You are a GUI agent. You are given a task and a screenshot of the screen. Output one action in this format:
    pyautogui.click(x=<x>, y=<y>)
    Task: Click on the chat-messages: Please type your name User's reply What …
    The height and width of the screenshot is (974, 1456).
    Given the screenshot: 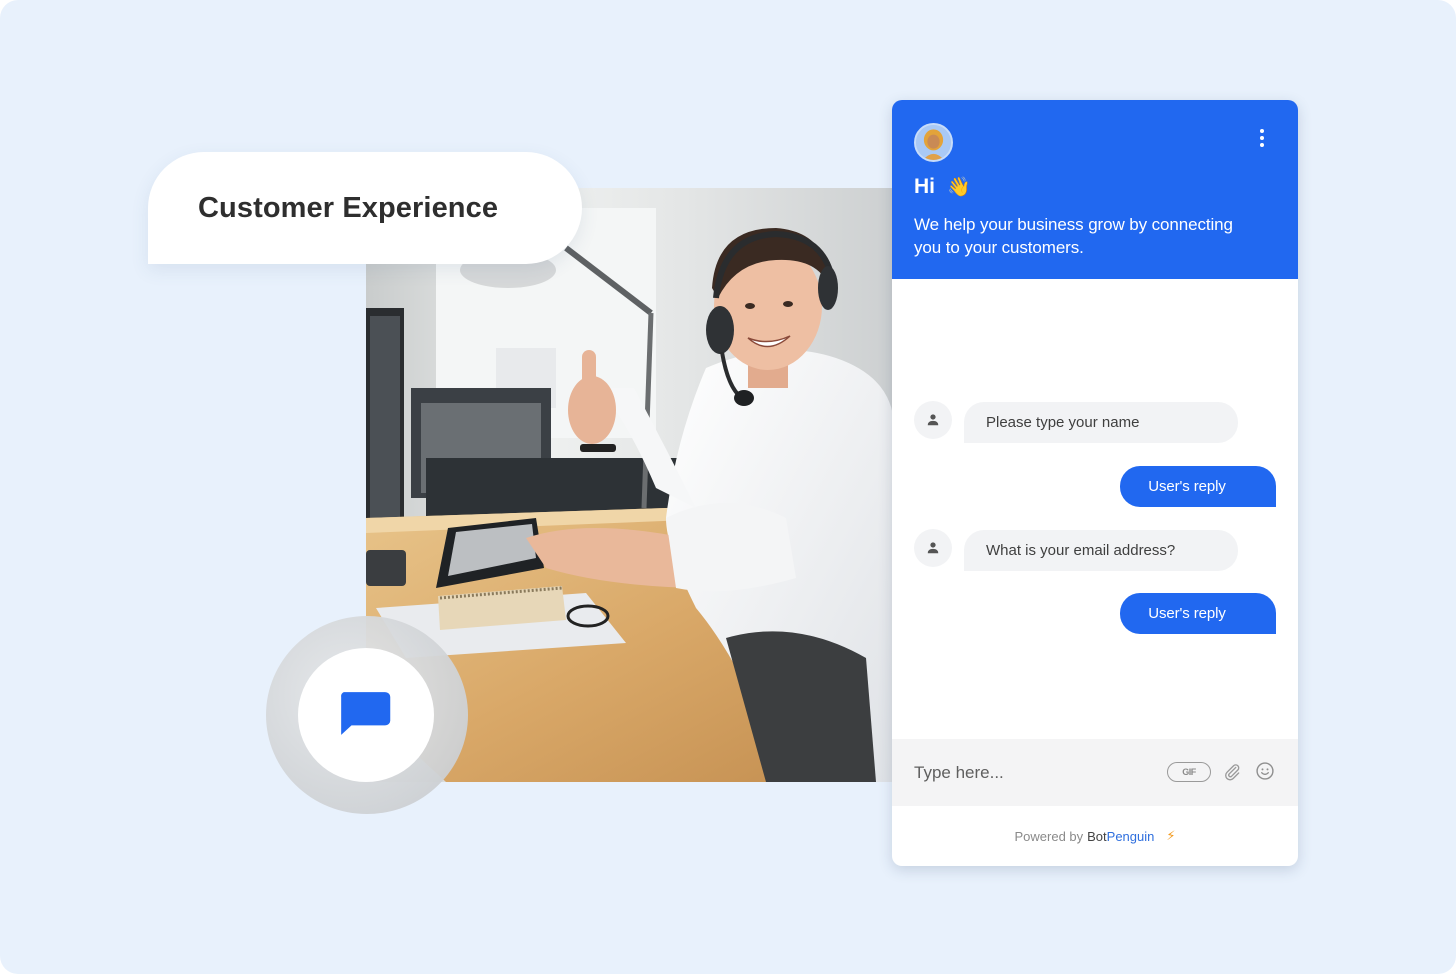 What is the action you would take?
    pyautogui.click(x=1095, y=509)
    